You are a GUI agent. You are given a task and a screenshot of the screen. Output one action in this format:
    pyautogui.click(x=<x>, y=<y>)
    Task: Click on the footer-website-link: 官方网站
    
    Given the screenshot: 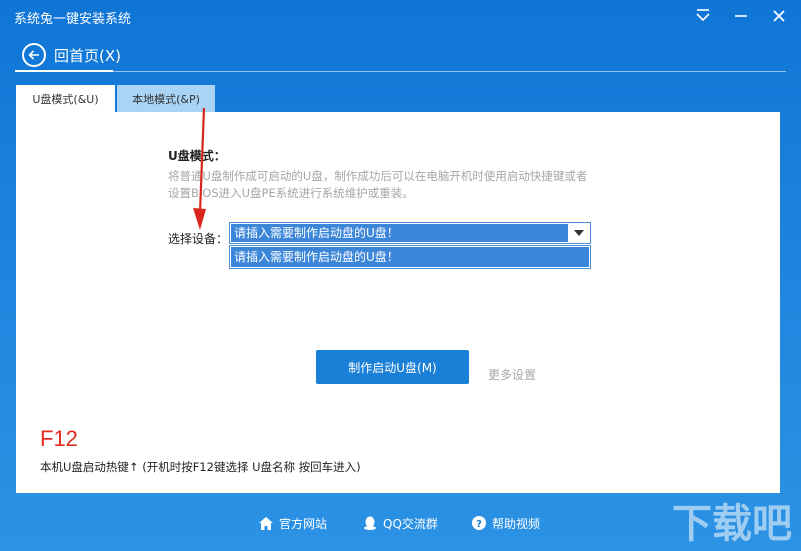 What is the action you would take?
    pyautogui.click(x=293, y=523)
    